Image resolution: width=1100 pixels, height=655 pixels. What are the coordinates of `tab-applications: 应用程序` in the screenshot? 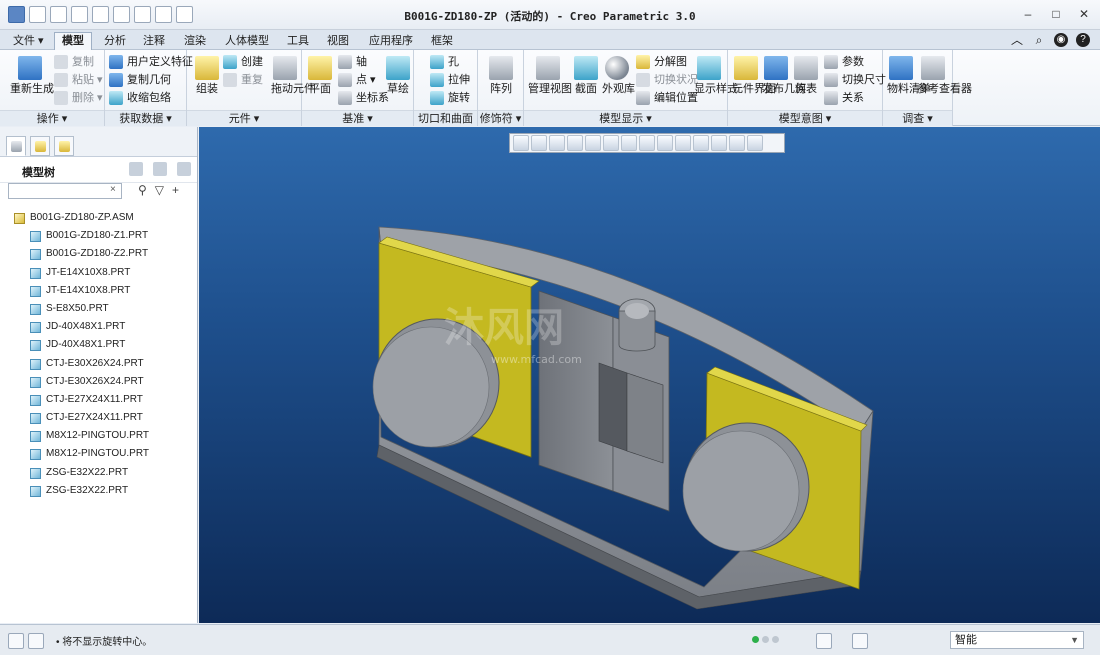 It's located at (391, 41).